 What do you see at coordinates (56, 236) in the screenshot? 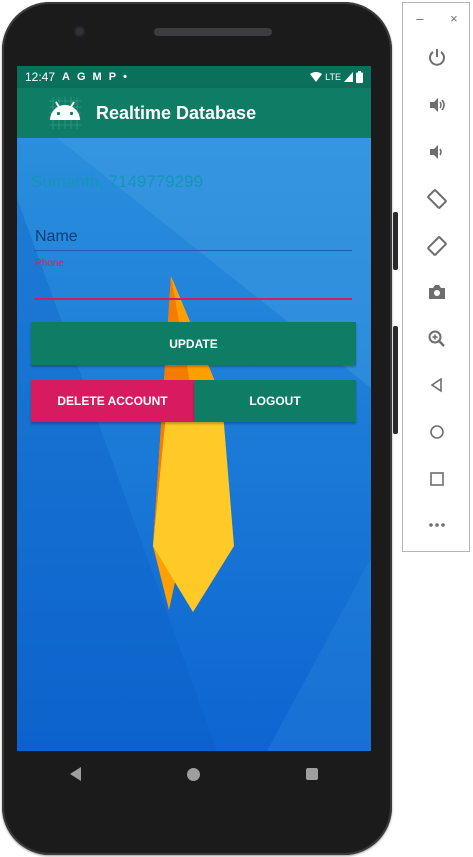
I see `name-placeholder: Name` at bounding box center [56, 236].